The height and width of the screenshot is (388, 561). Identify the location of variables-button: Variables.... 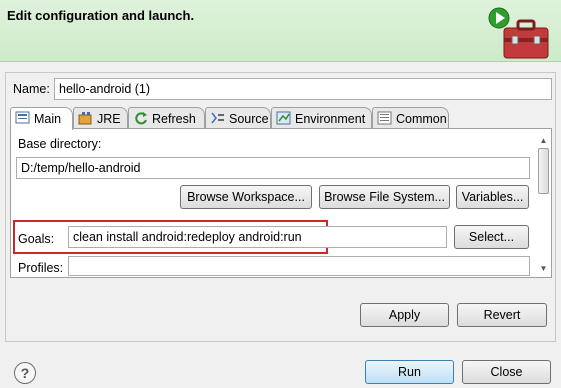
(492, 197).